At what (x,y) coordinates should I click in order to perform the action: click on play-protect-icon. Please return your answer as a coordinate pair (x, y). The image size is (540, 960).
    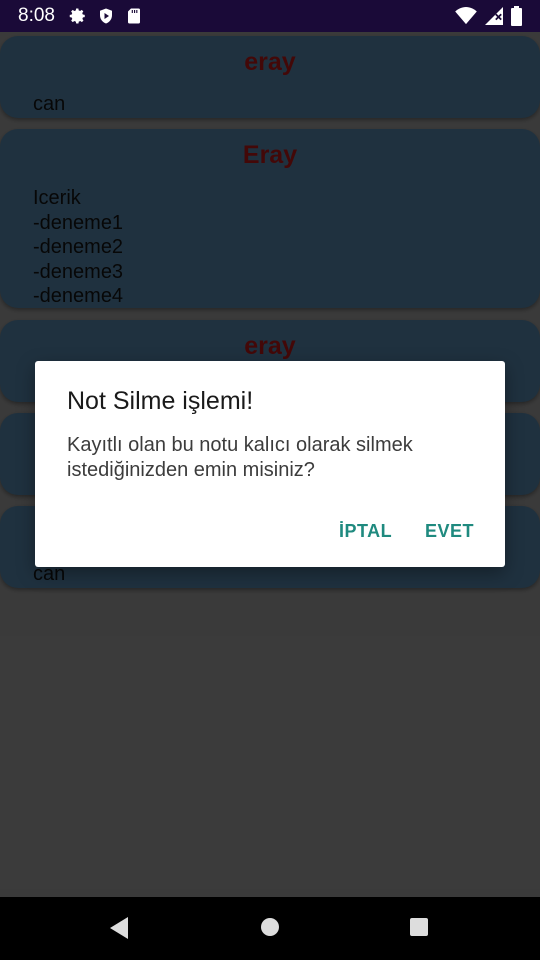
    Looking at the image, I should click on (105, 16).